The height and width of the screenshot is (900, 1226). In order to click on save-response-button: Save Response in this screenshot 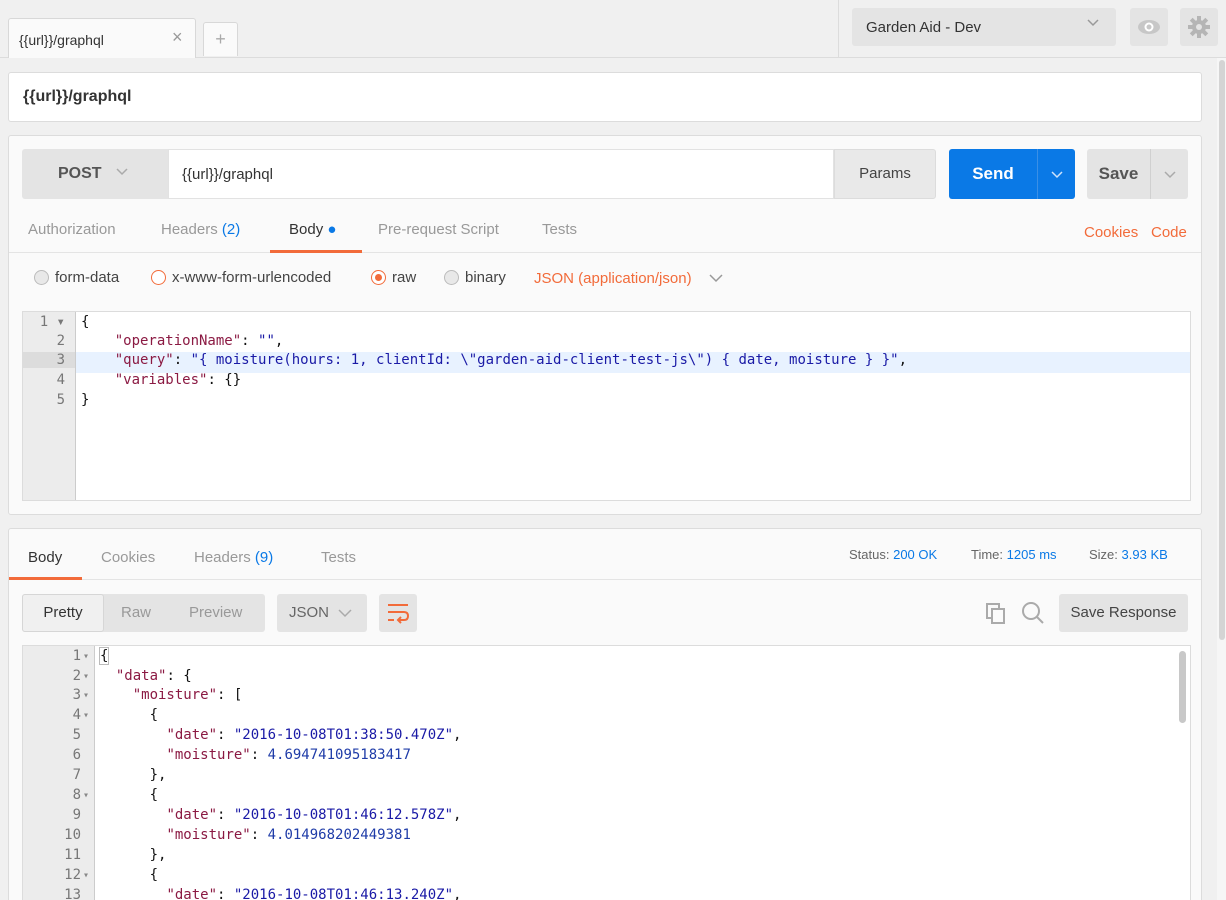, I will do `click(1123, 613)`.